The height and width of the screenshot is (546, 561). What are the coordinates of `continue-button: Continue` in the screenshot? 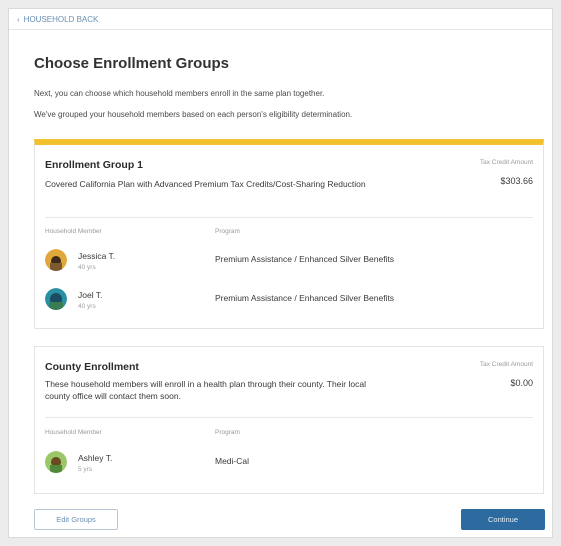 It's located at (503, 519).